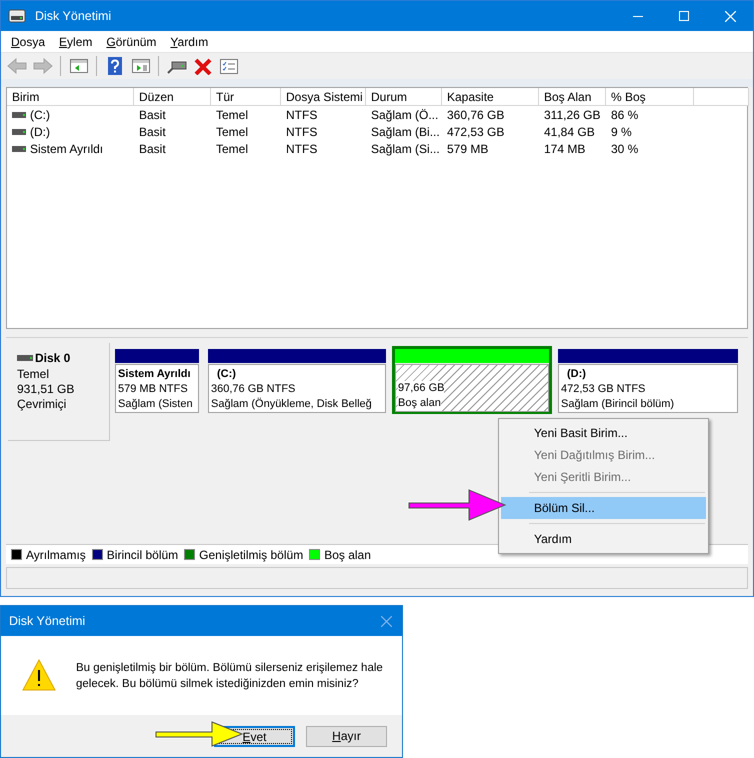 The height and width of the screenshot is (758, 754). What do you see at coordinates (28, 41) in the screenshot?
I see `menu-item: Dosya` at bounding box center [28, 41].